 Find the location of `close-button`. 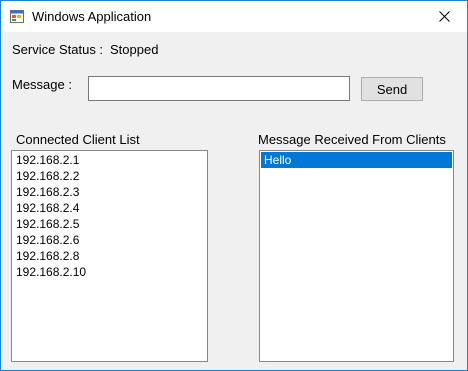

close-button is located at coordinates (444, 16).